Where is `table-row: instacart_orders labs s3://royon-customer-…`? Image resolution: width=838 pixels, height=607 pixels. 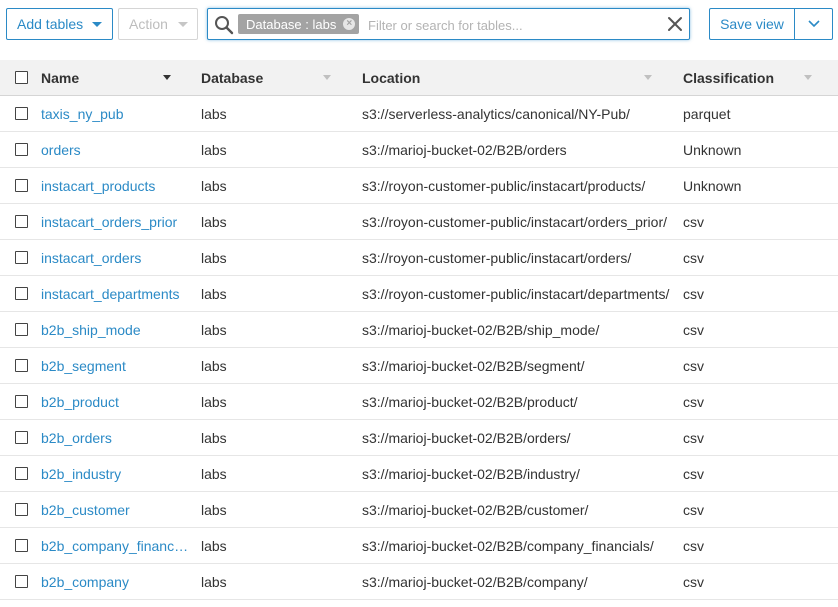
table-row: instacart_orders labs s3://royon-customer-… is located at coordinates (419, 258).